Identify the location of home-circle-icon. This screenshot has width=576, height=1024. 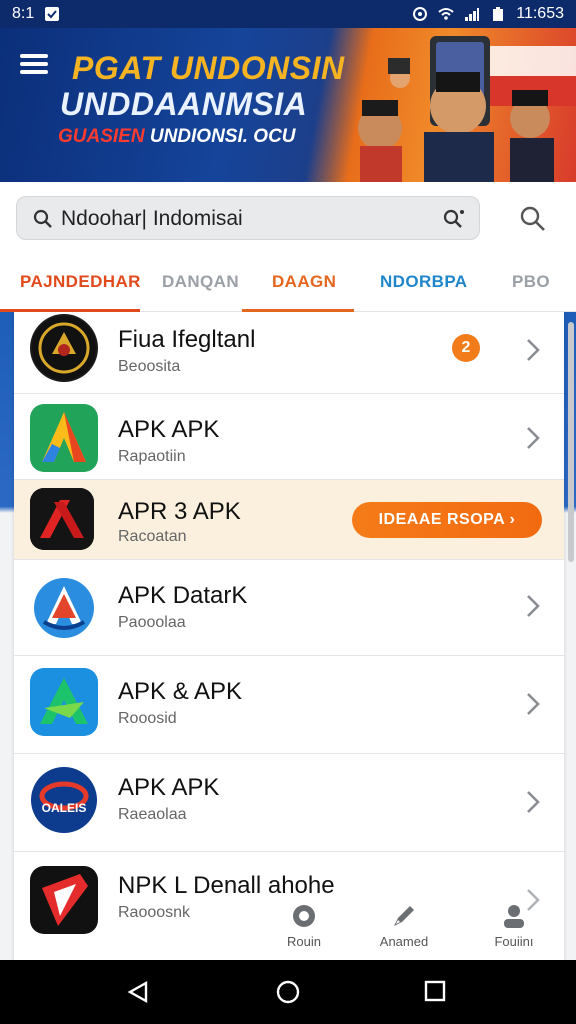
(288, 992).